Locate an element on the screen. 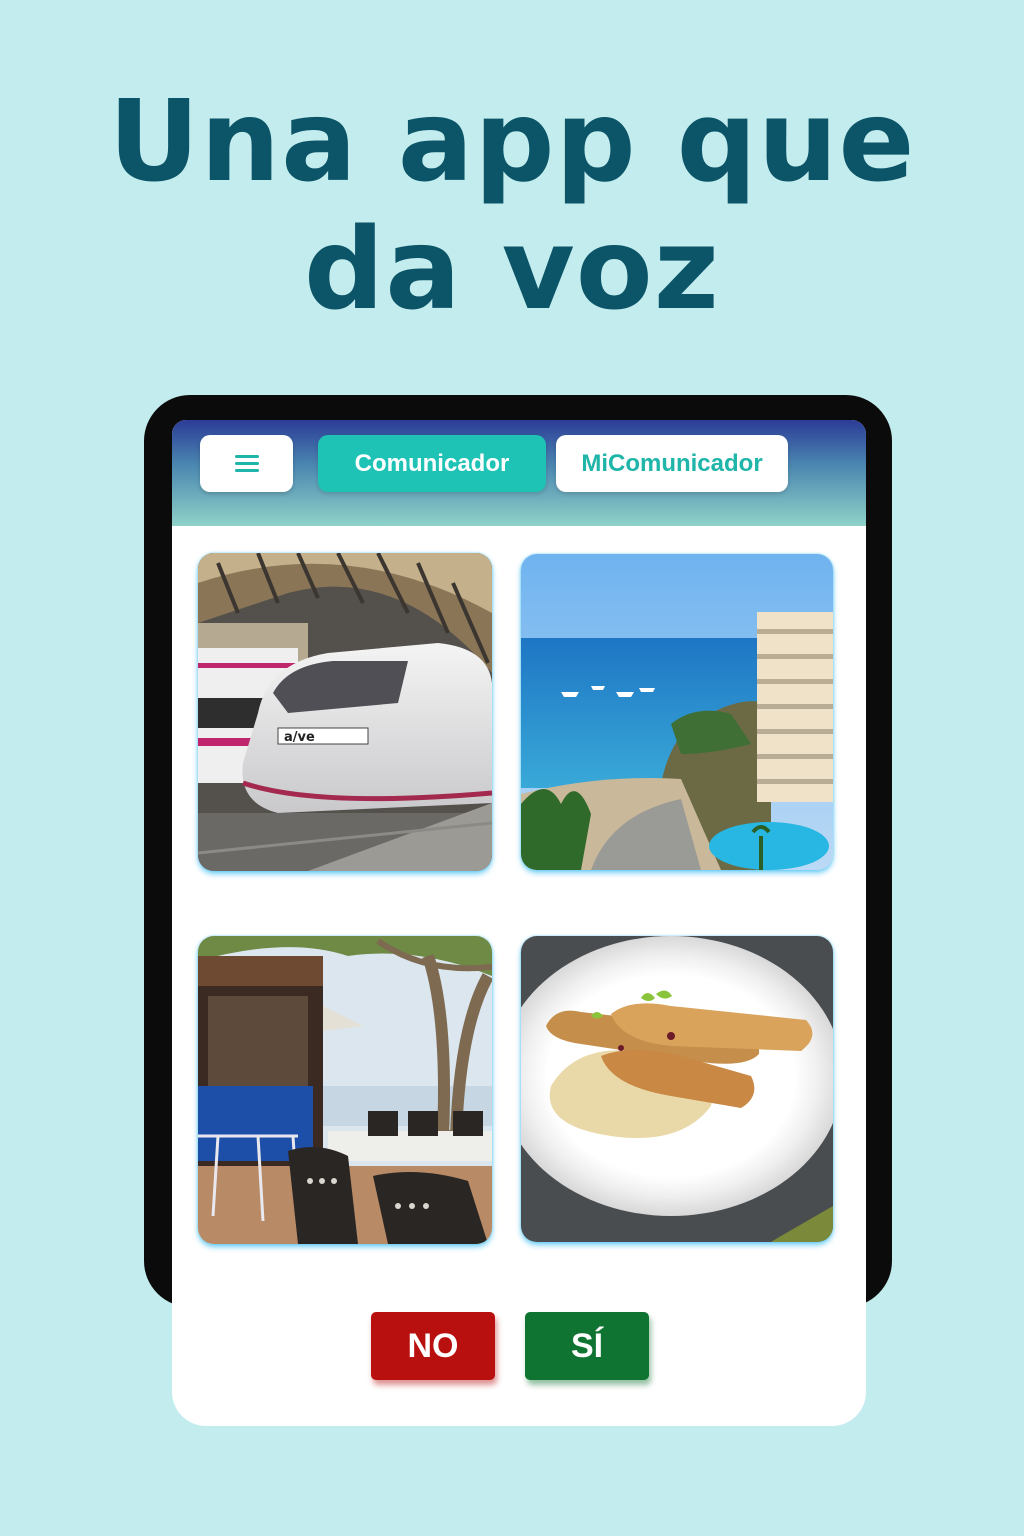  tab-micomunicador: MiComunicador is located at coordinates (672, 463).